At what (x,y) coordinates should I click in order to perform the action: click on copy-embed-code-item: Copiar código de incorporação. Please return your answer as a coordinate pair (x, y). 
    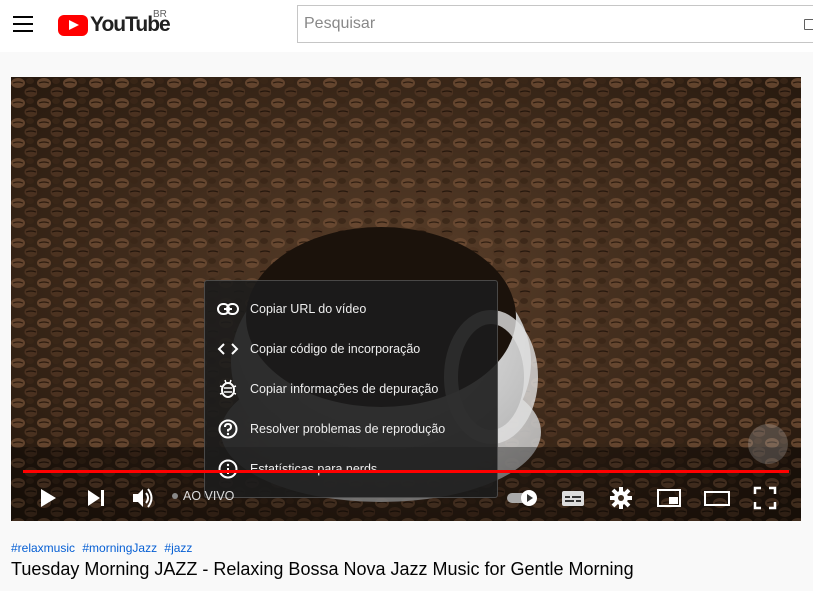
    Looking at the image, I should click on (351, 349).